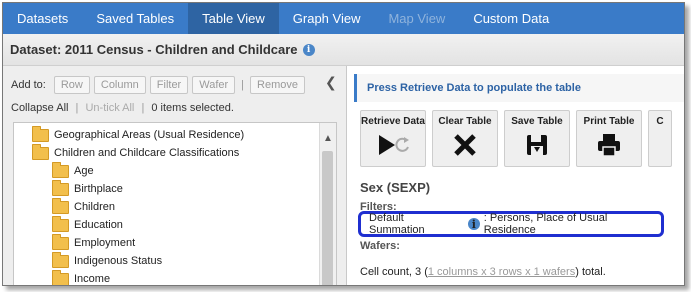 The width and height of the screenshot is (691, 292). I want to click on wafers-label: Wafers:, so click(380, 246).